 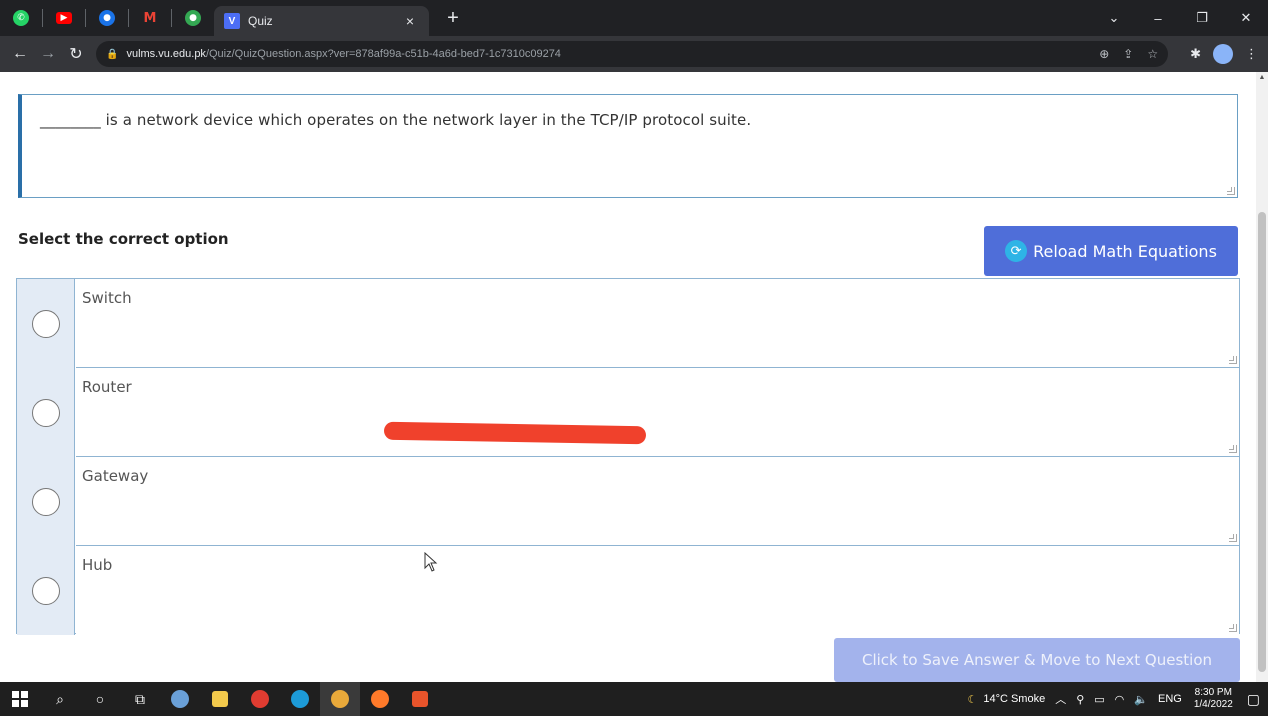 I want to click on minimize-button: –, so click(x=1158, y=18).